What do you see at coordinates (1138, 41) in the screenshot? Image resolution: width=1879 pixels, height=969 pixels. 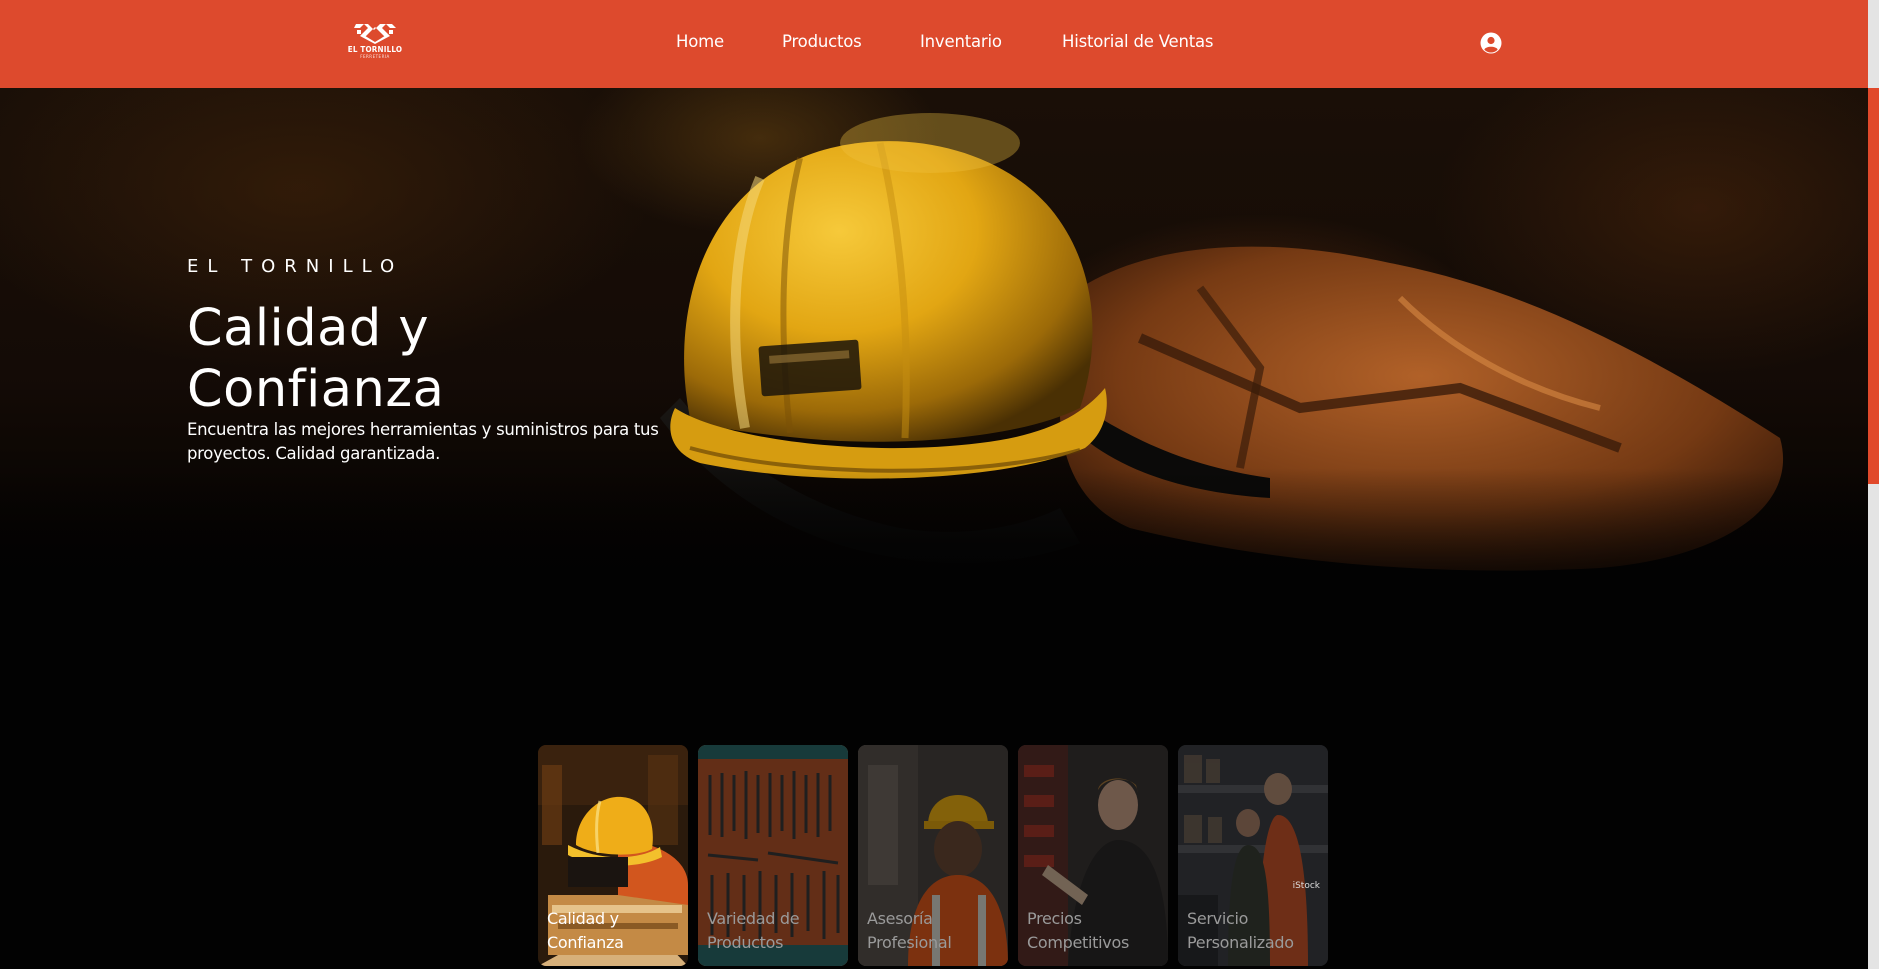 I see `nav-historial-de-ventas: Historial de Ventas` at bounding box center [1138, 41].